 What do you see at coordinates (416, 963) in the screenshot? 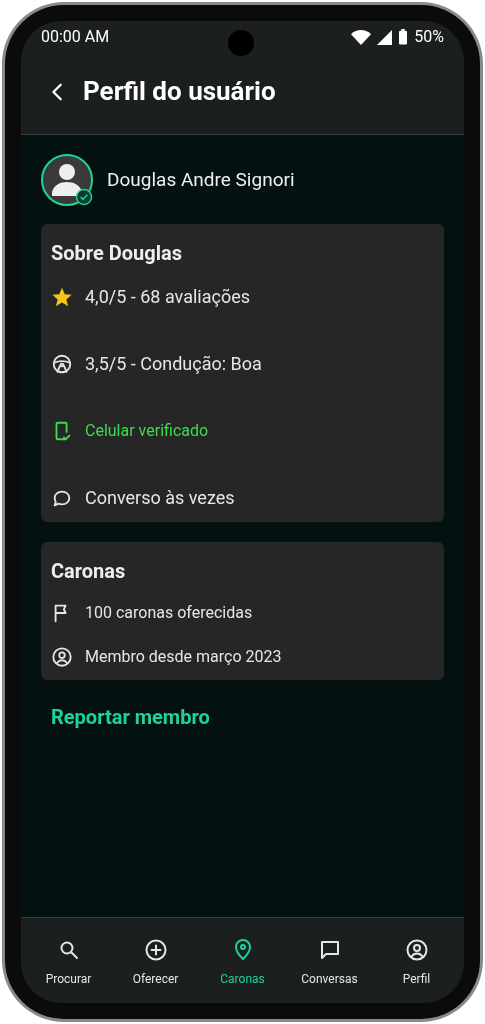
I see `nav-tab: Perfil` at bounding box center [416, 963].